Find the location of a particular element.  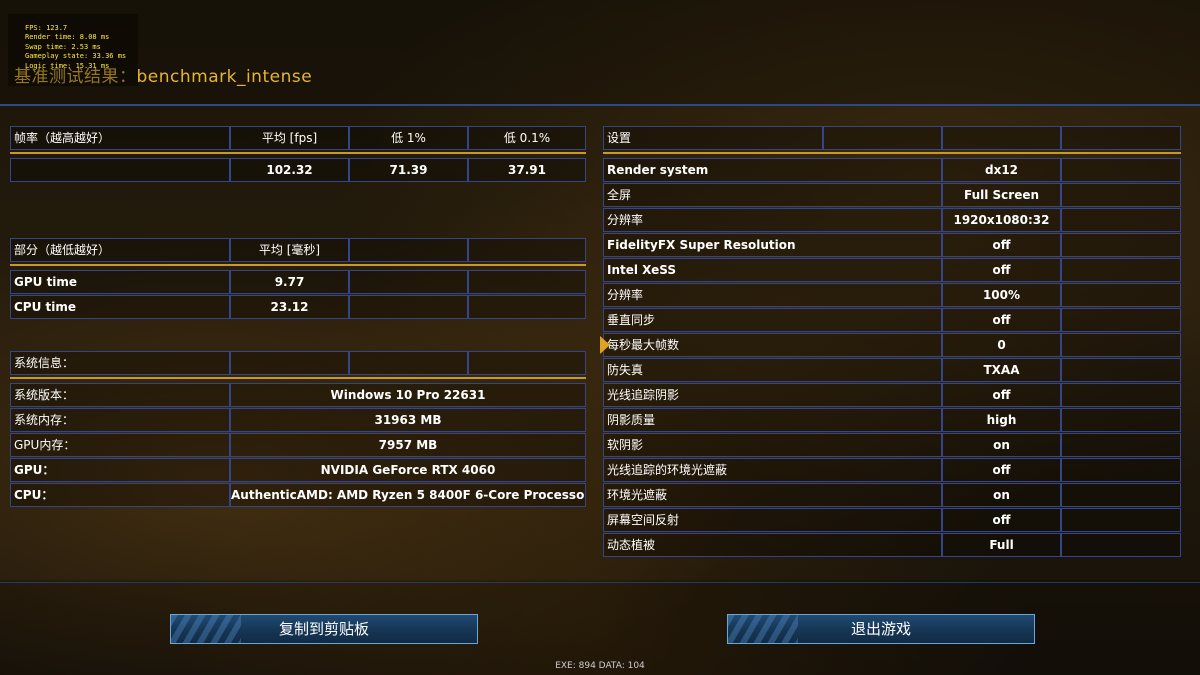

table-row: Render system dx12 is located at coordinates (892, 170).